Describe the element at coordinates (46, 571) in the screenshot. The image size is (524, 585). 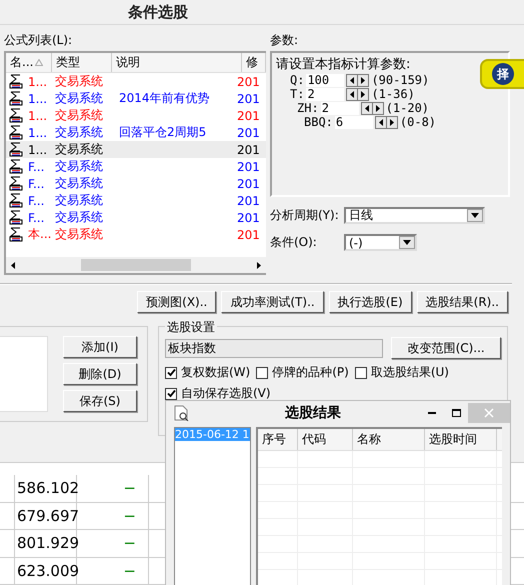
I see `table-cell: 623.009` at that location.